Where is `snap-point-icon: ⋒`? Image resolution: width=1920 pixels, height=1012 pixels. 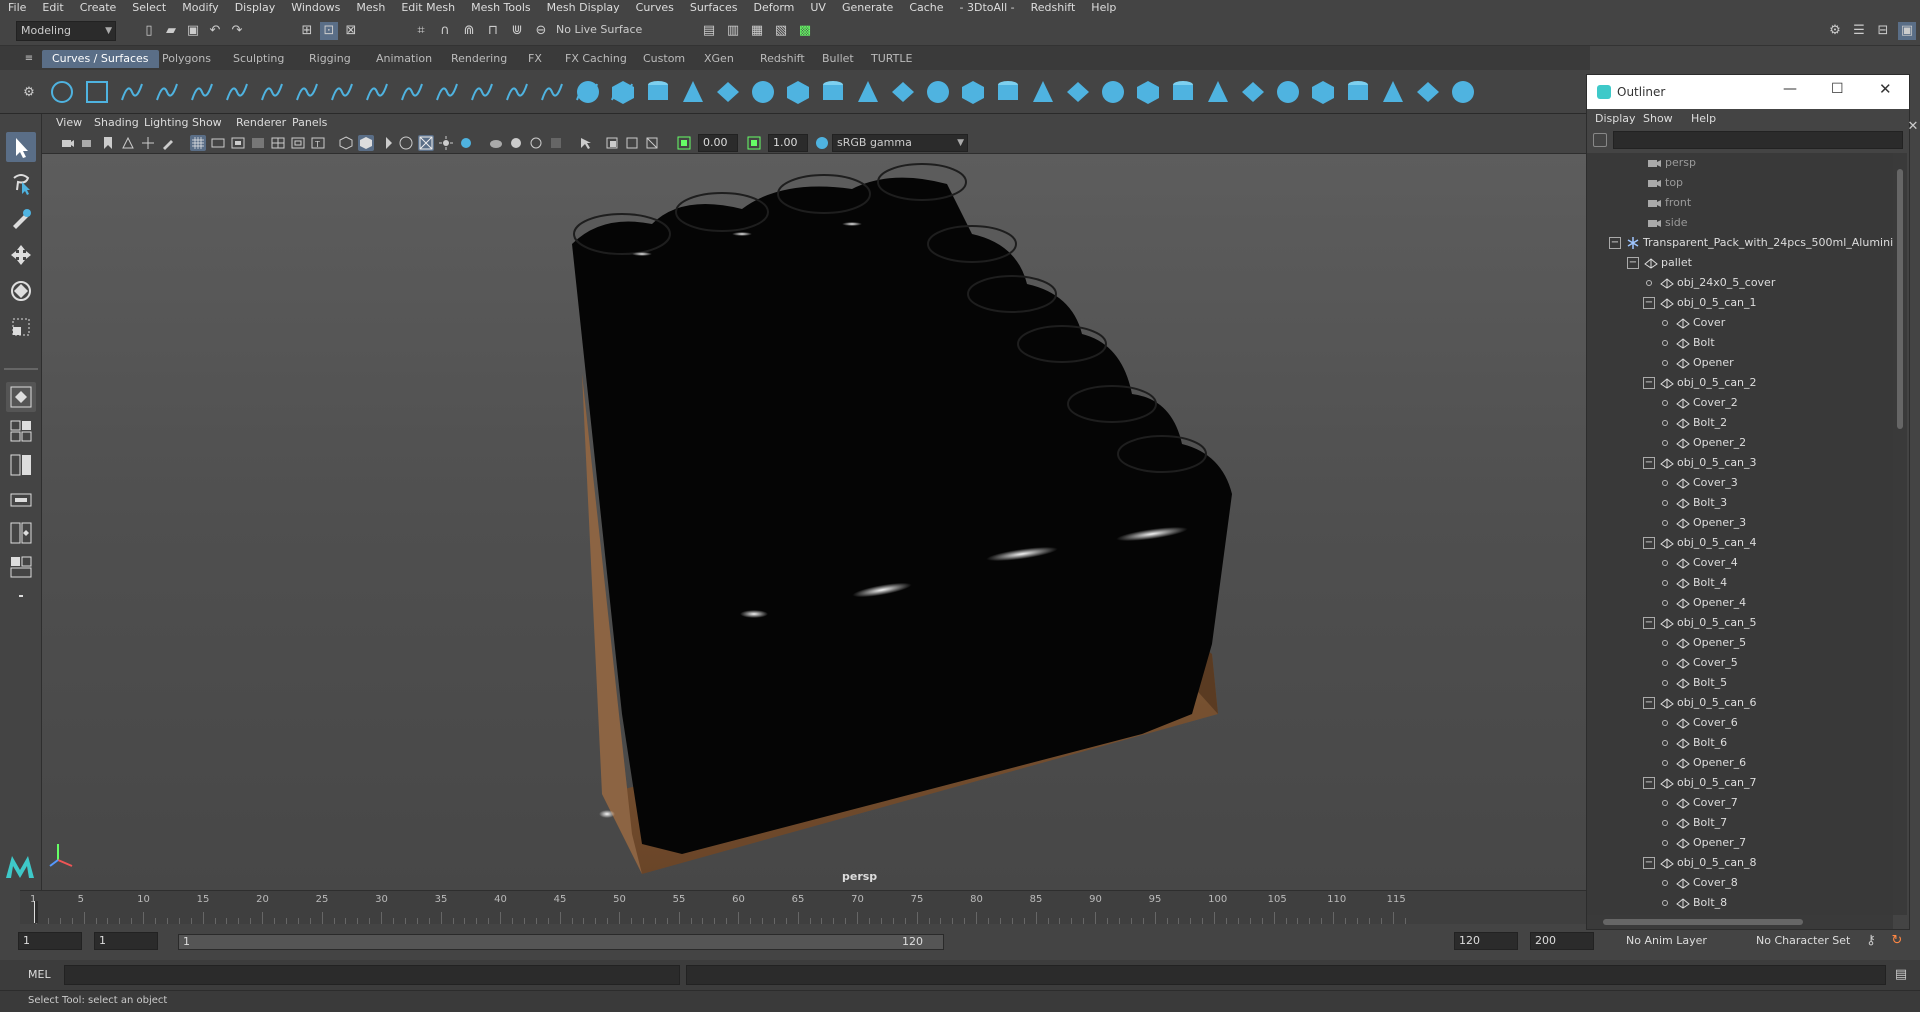
snap-point-icon: ⋒ is located at coordinates (469, 31).